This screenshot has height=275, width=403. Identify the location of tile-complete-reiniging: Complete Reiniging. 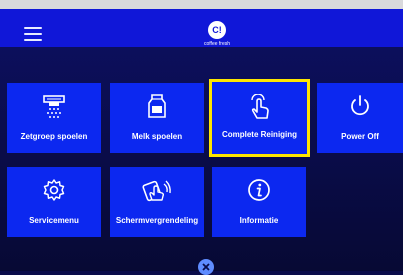
(259, 118).